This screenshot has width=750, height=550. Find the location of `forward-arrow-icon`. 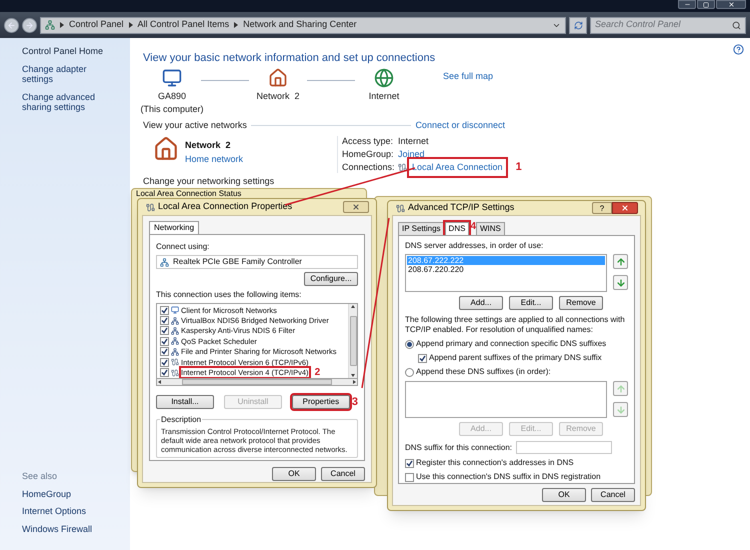

forward-arrow-icon is located at coordinates (29, 25).